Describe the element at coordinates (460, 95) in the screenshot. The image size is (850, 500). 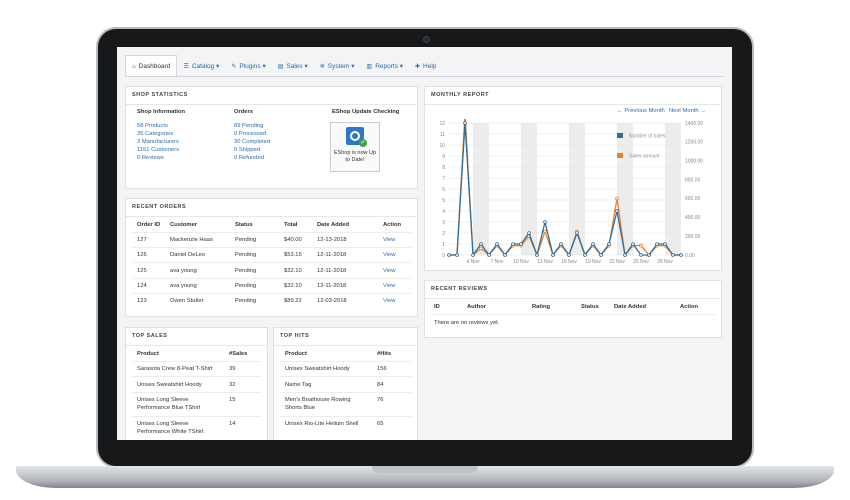
I see `panel-title: MONTHLY REPORT` at that location.